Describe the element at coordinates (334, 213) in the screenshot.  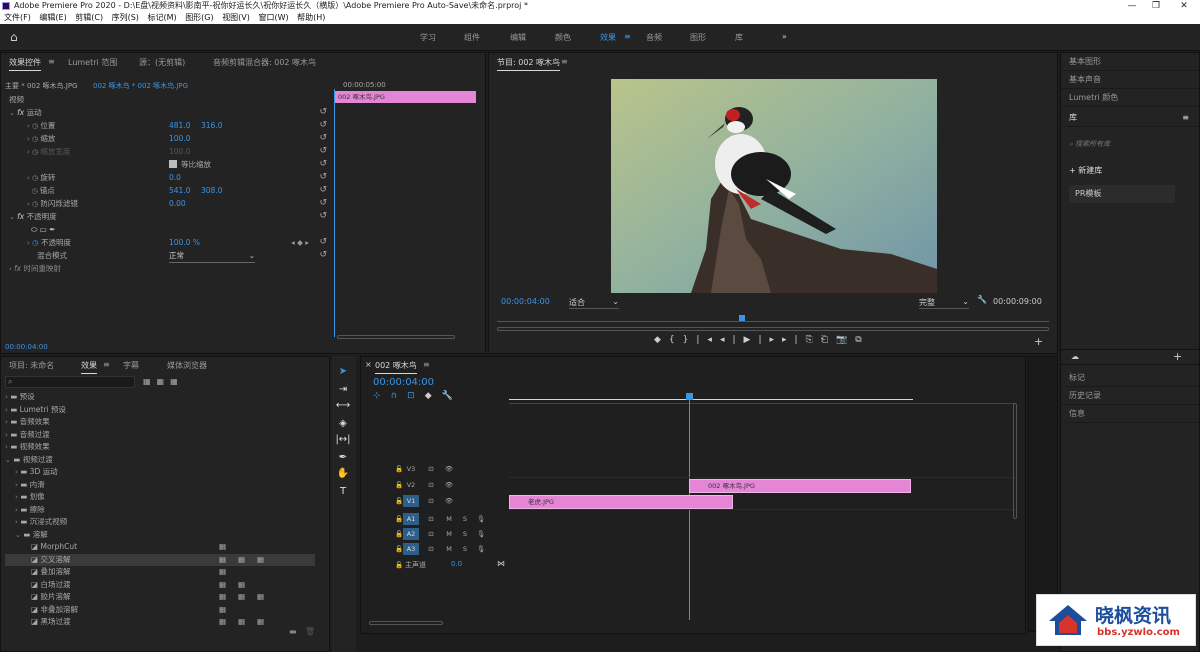
I see `ec-playhead` at that location.